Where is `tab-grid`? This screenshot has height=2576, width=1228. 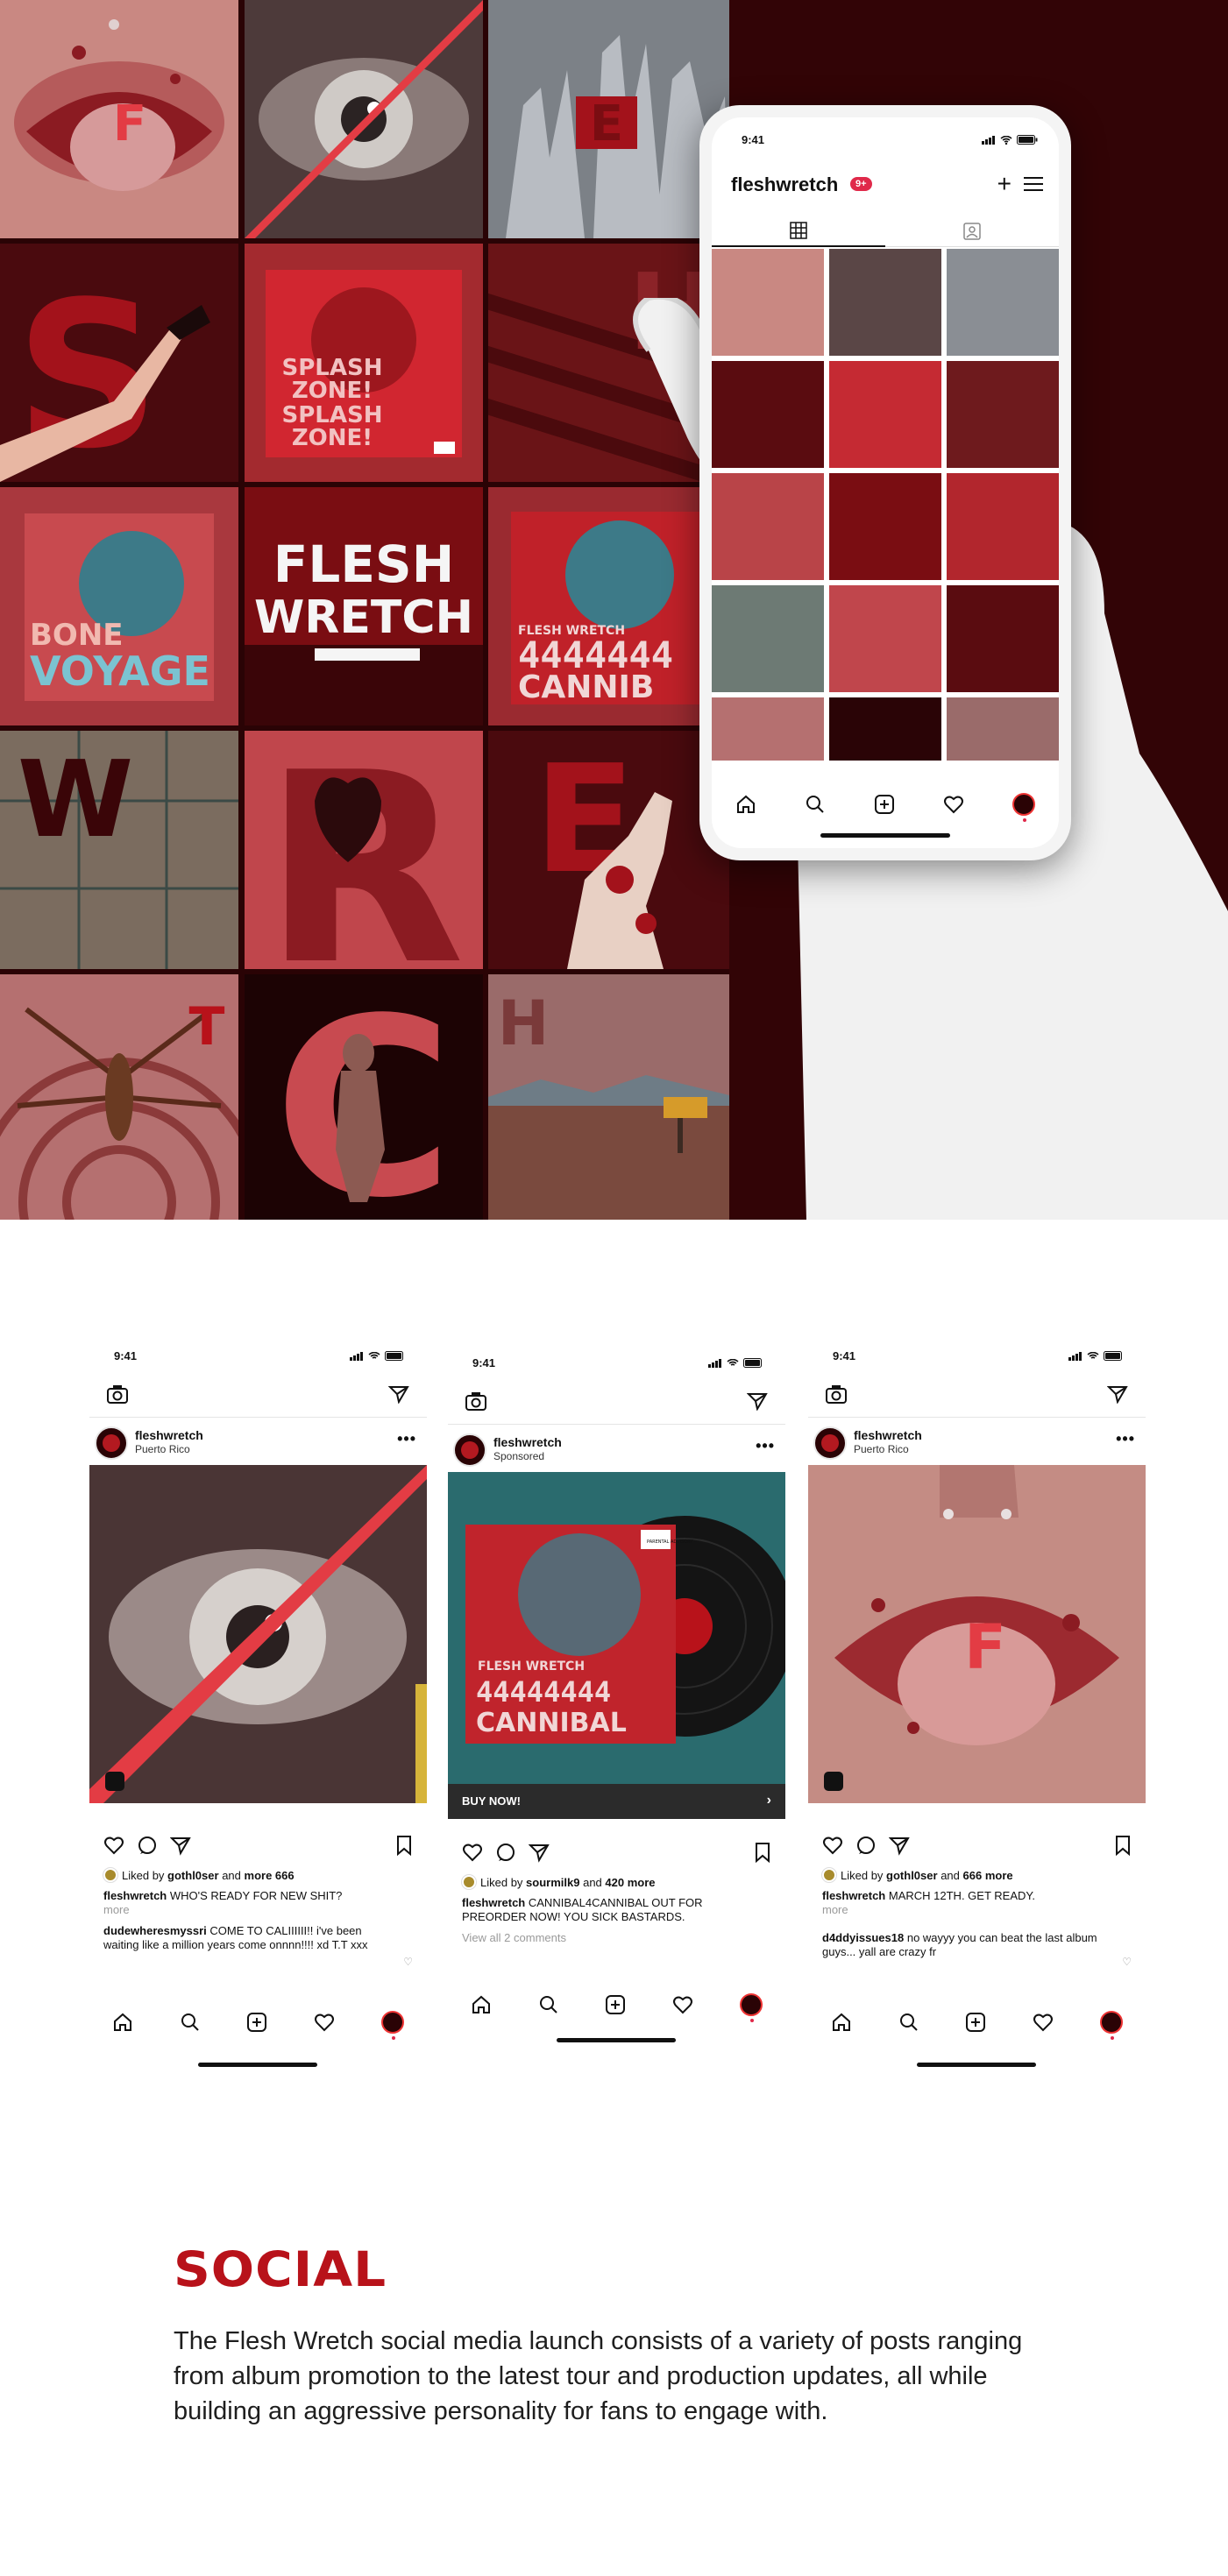 tab-grid is located at coordinates (798, 231).